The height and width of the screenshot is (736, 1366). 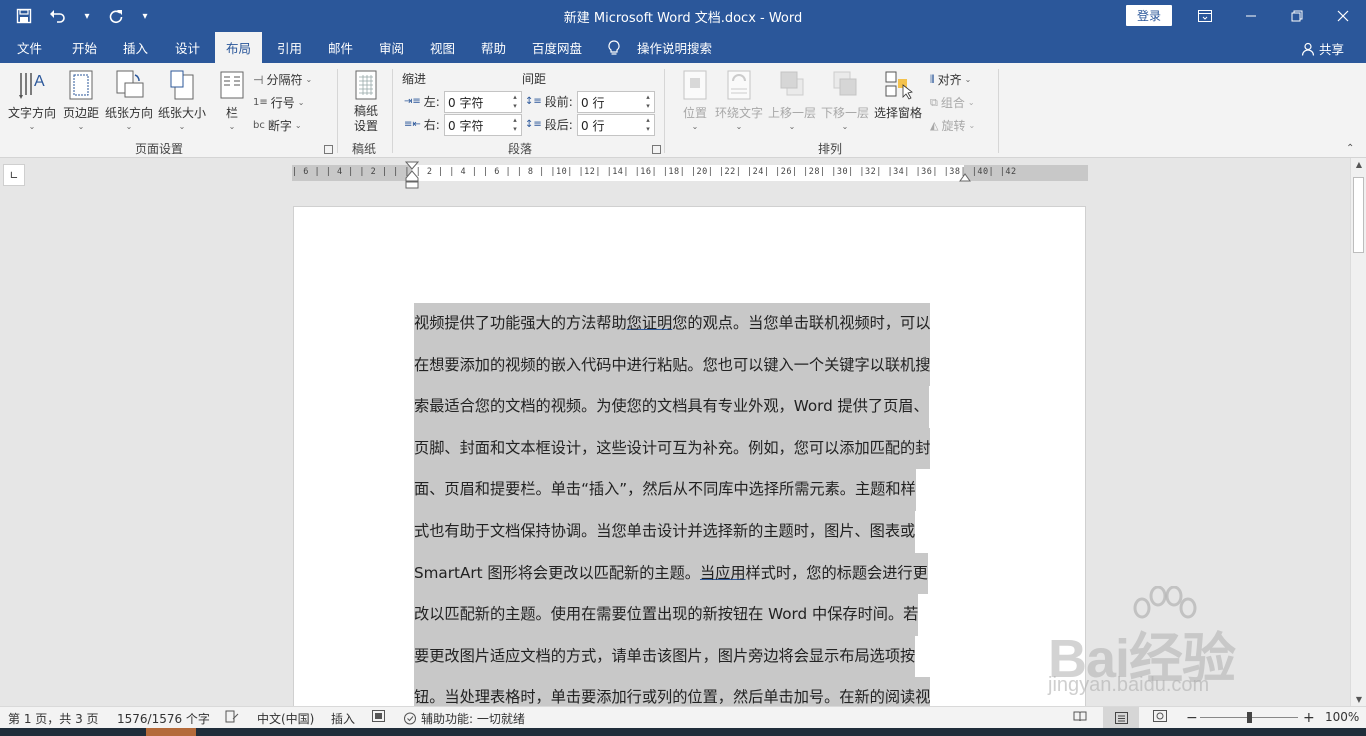 What do you see at coordinates (1343, 16) in the screenshot?
I see `close-icon` at bounding box center [1343, 16].